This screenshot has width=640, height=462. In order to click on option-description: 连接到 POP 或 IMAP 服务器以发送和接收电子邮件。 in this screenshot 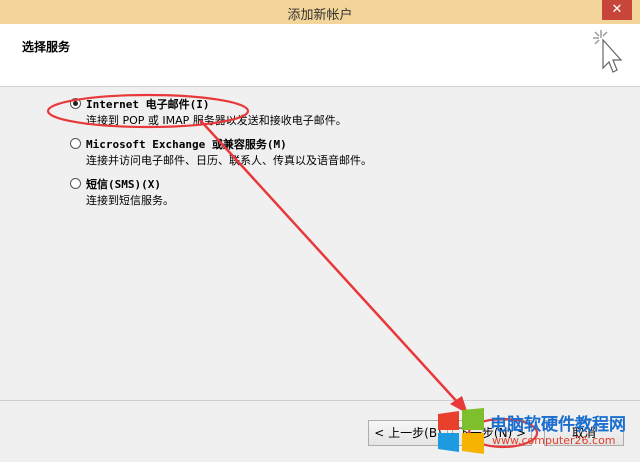, I will do `click(216, 120)`.